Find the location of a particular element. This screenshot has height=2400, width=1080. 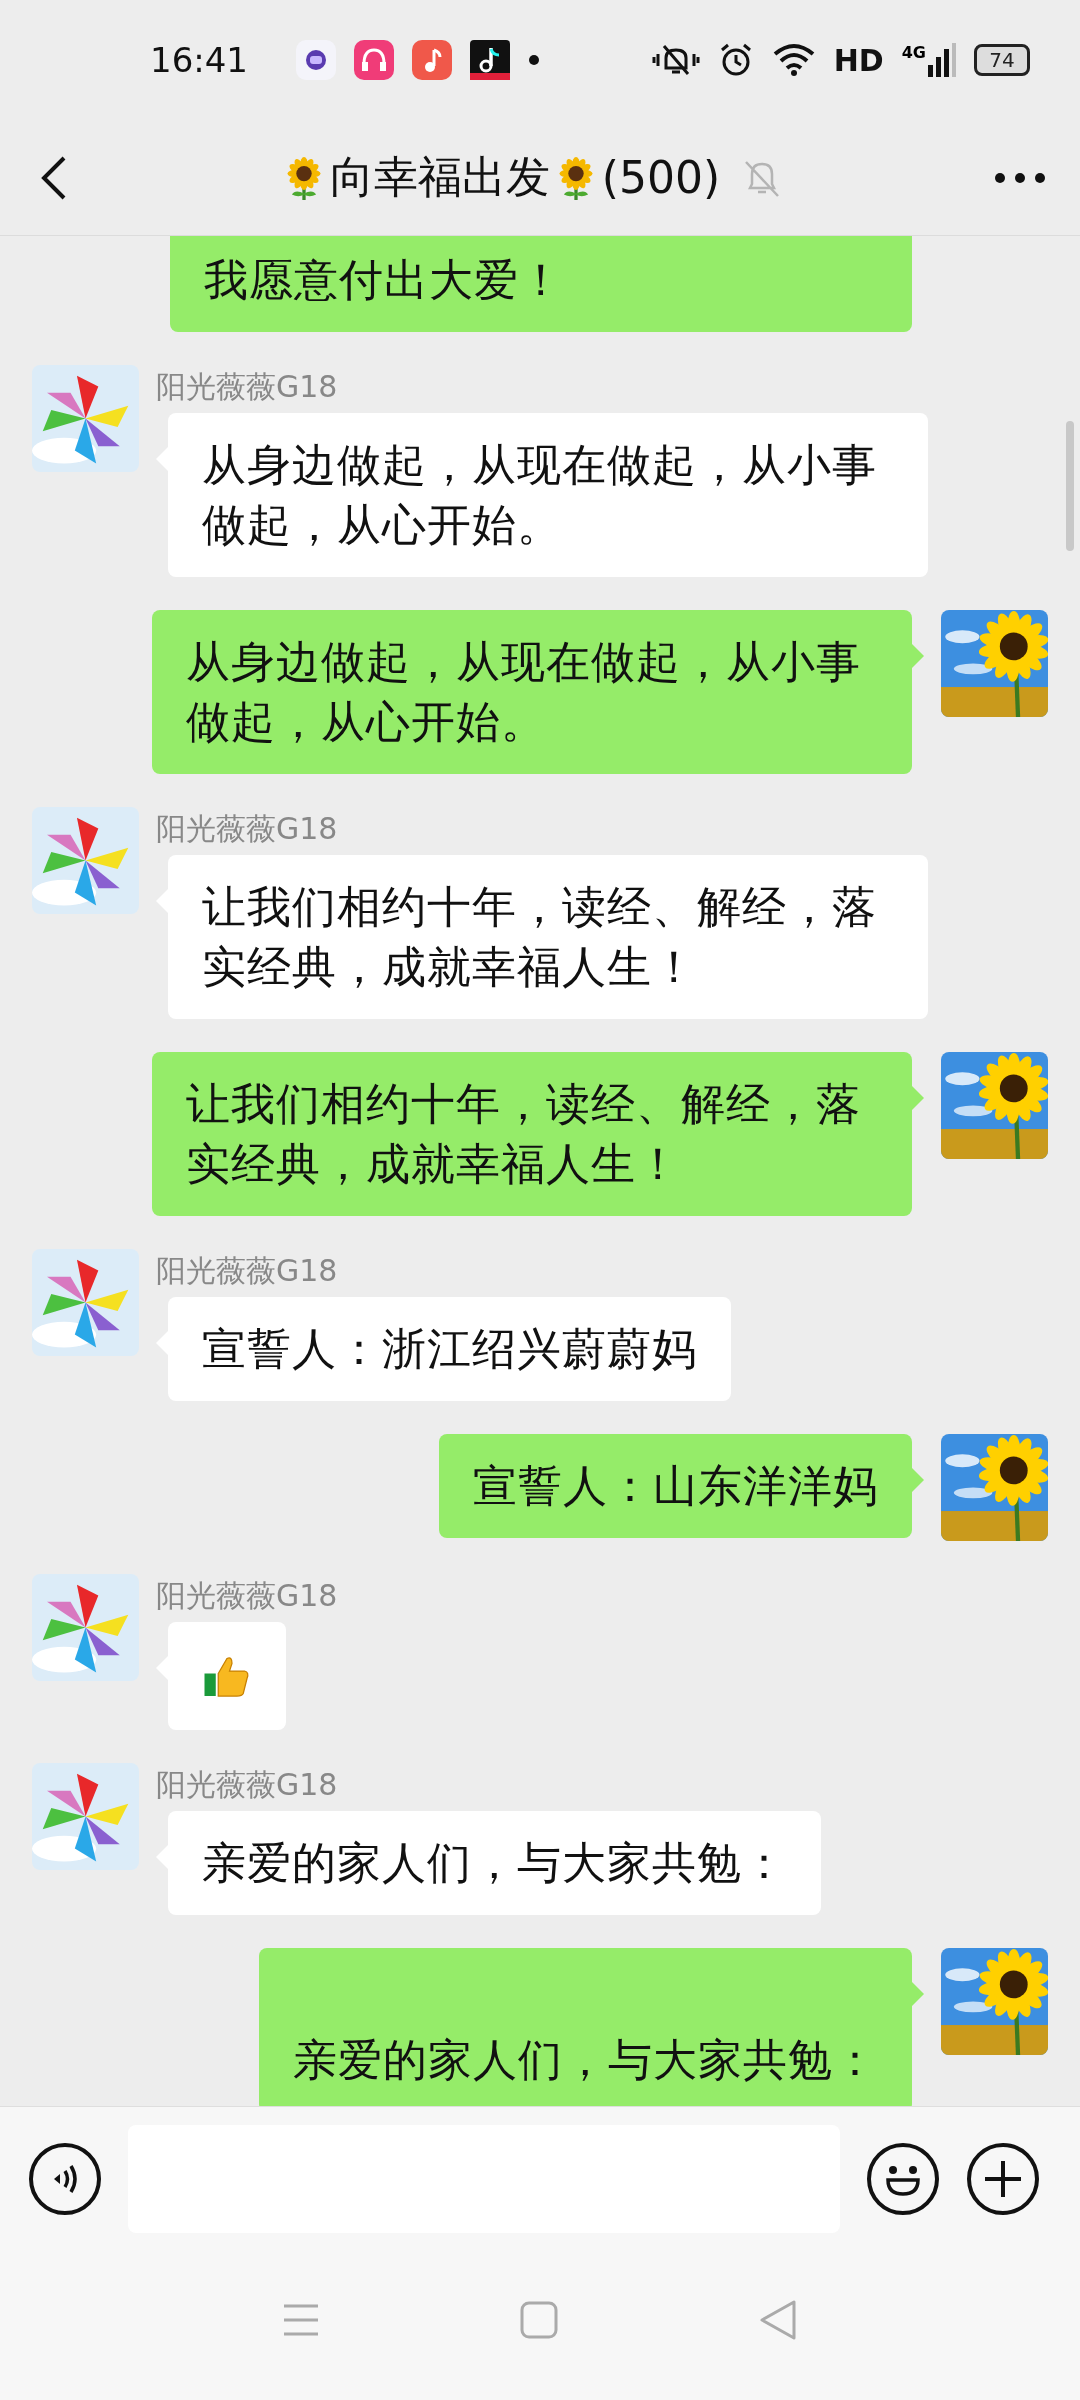

add-button is located at coordinates (1003, 2178).